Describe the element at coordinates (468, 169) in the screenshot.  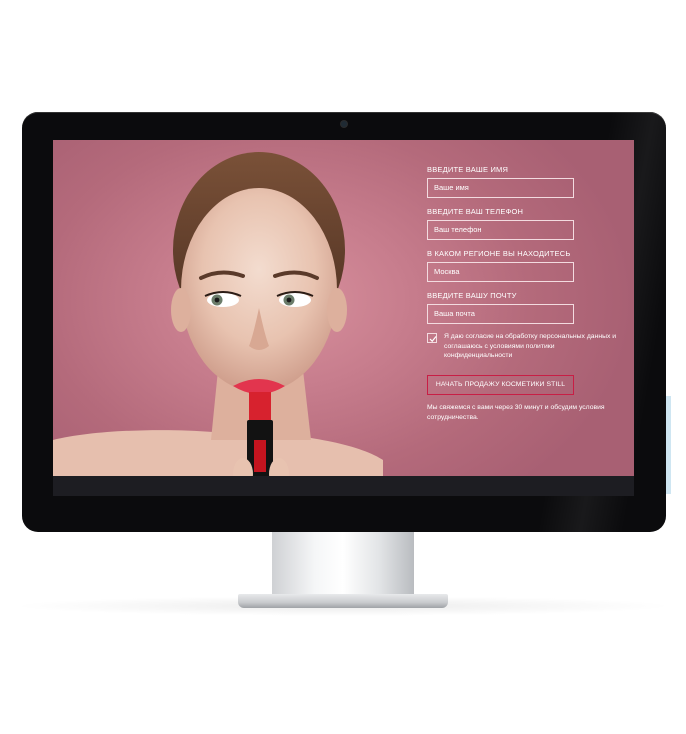
I see `name-label: ВВЕДИТЕ ВАШЕ ИМЯ` at that location.